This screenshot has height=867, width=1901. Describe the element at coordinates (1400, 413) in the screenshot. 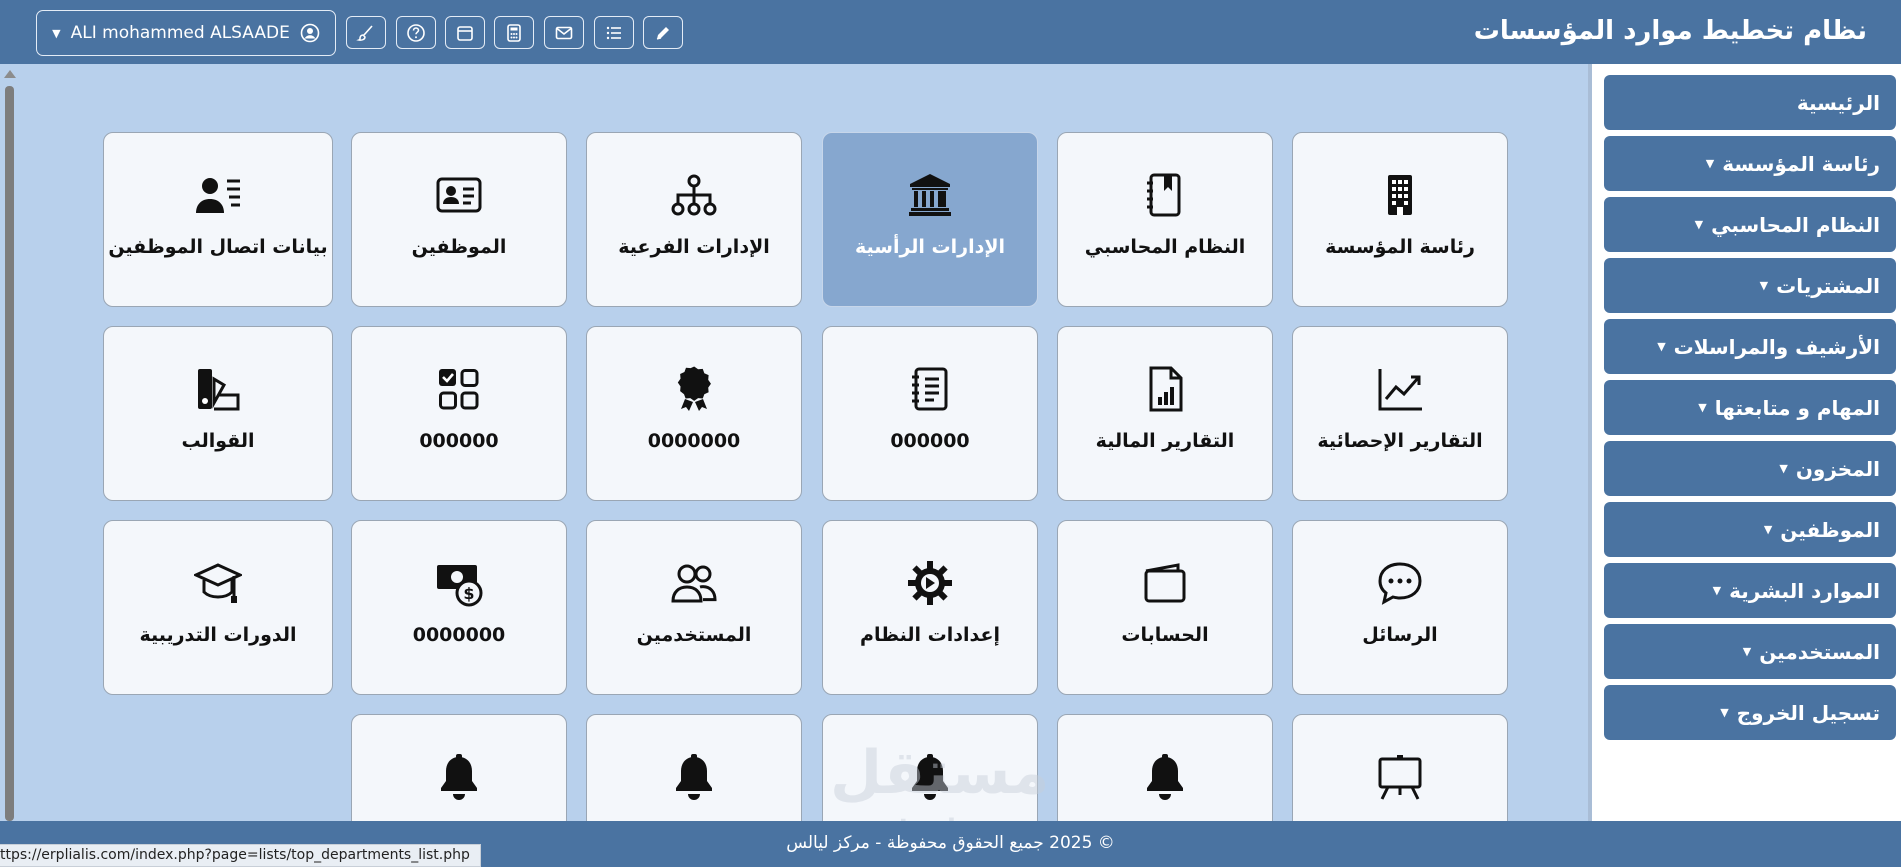

I see `tile-statistical-reports: التقارير الإحصائية` at that location.